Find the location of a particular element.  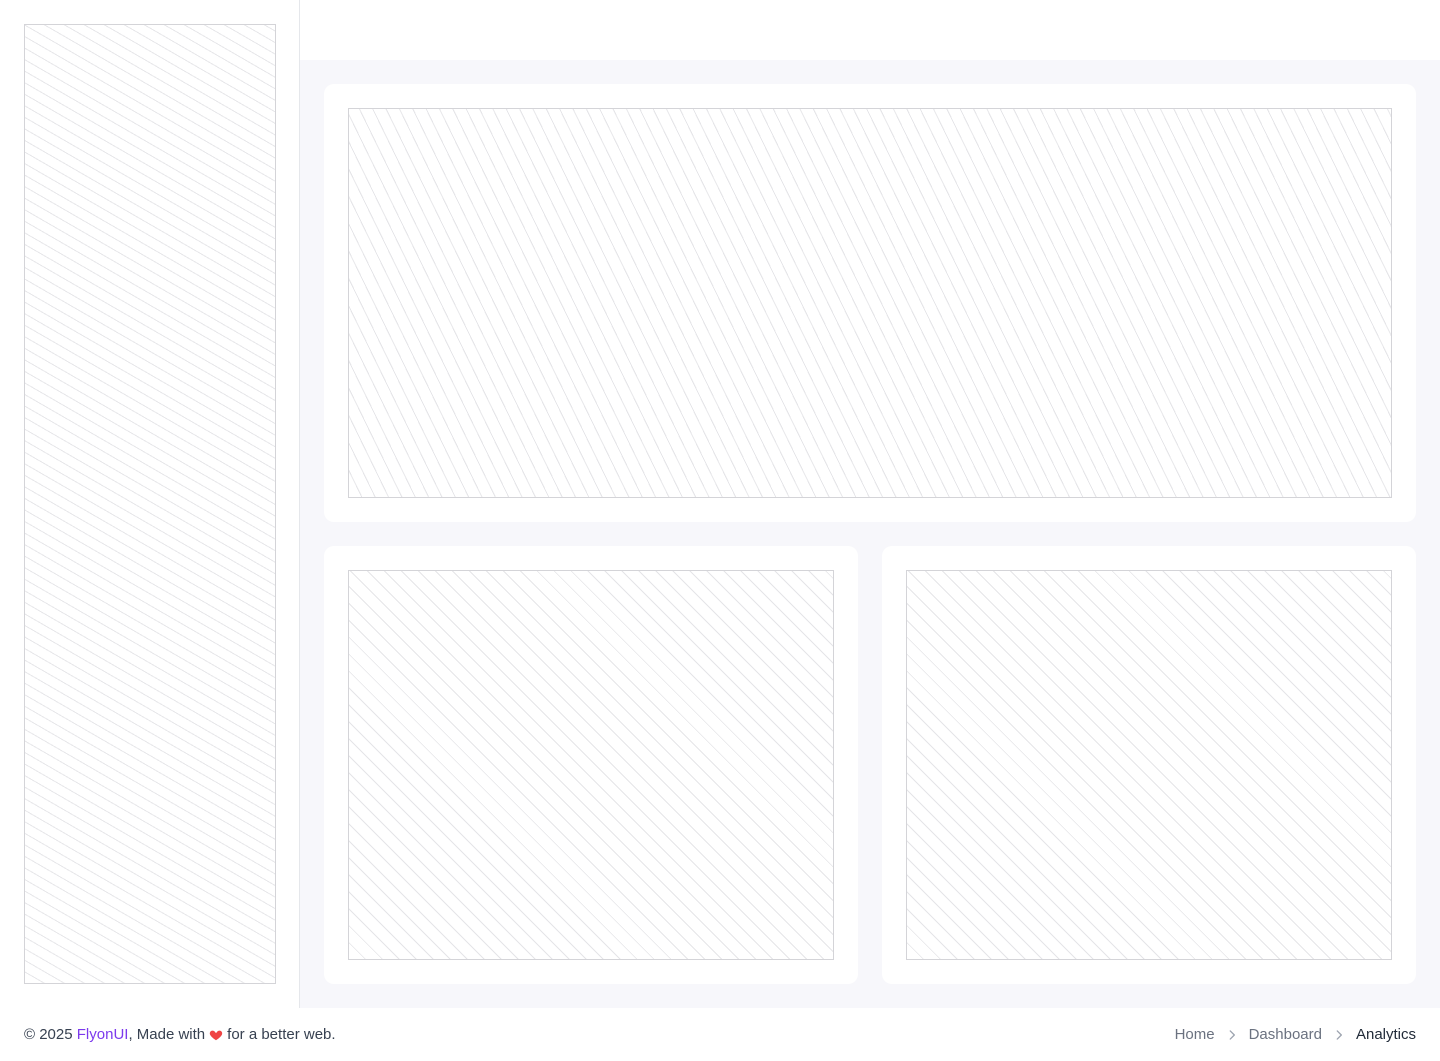

copyright-text: © 2025 is located at coordinates (50, 1034).